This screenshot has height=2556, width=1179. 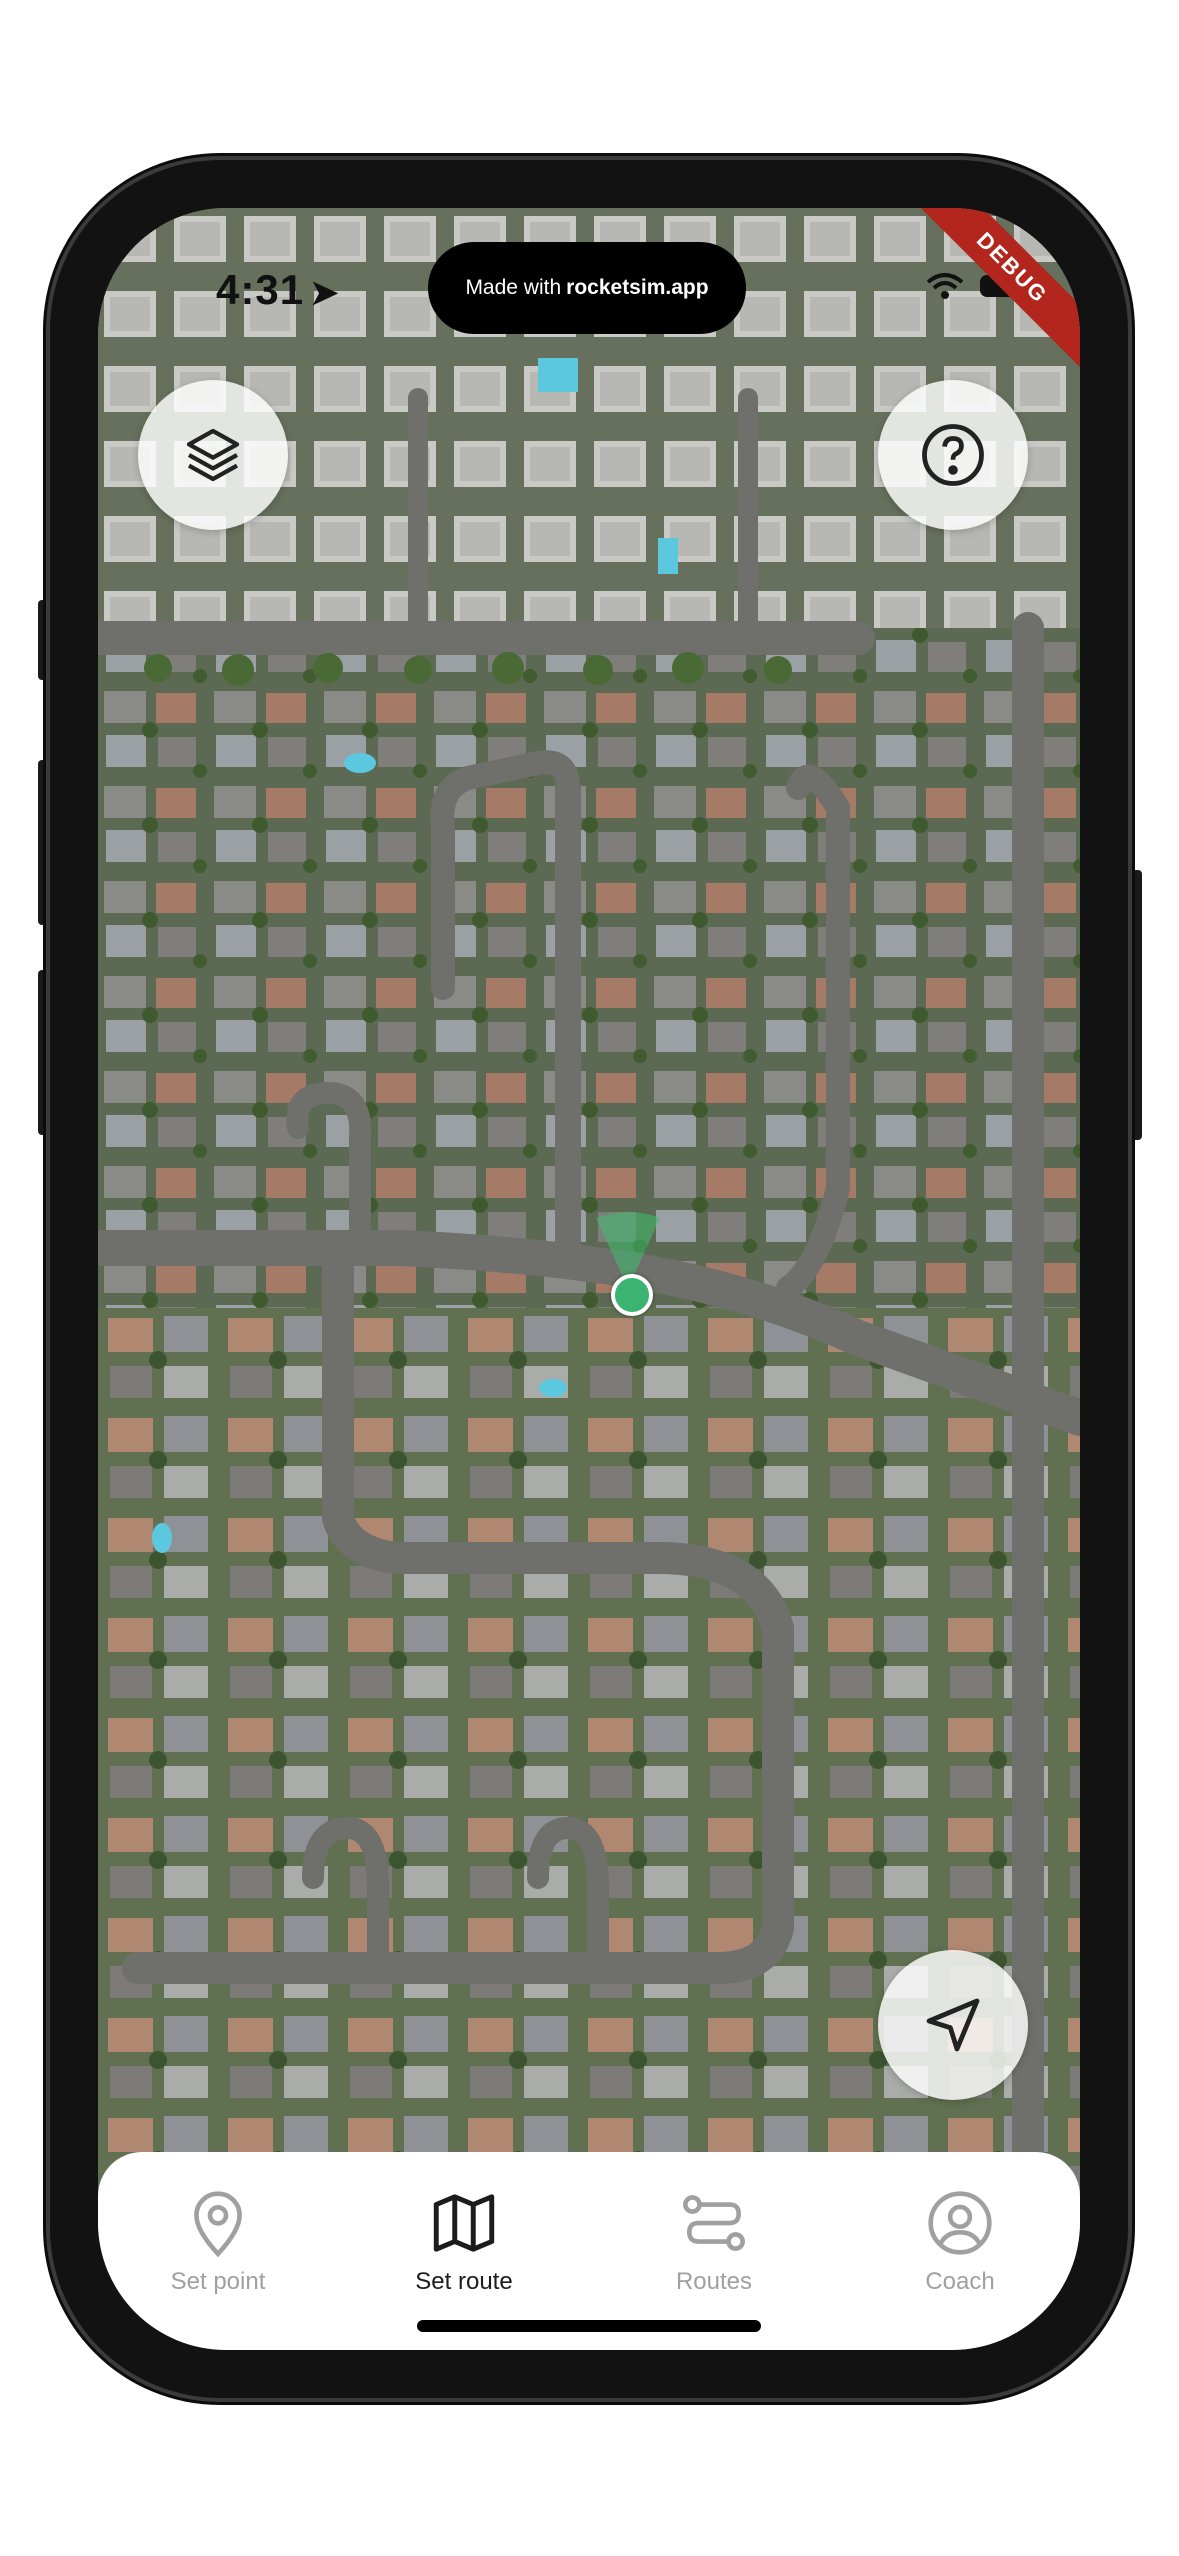 What do you see at coordinates (464, 2223) in the screenshot?
I see `map-icon` at bounding box center [464, 2223].